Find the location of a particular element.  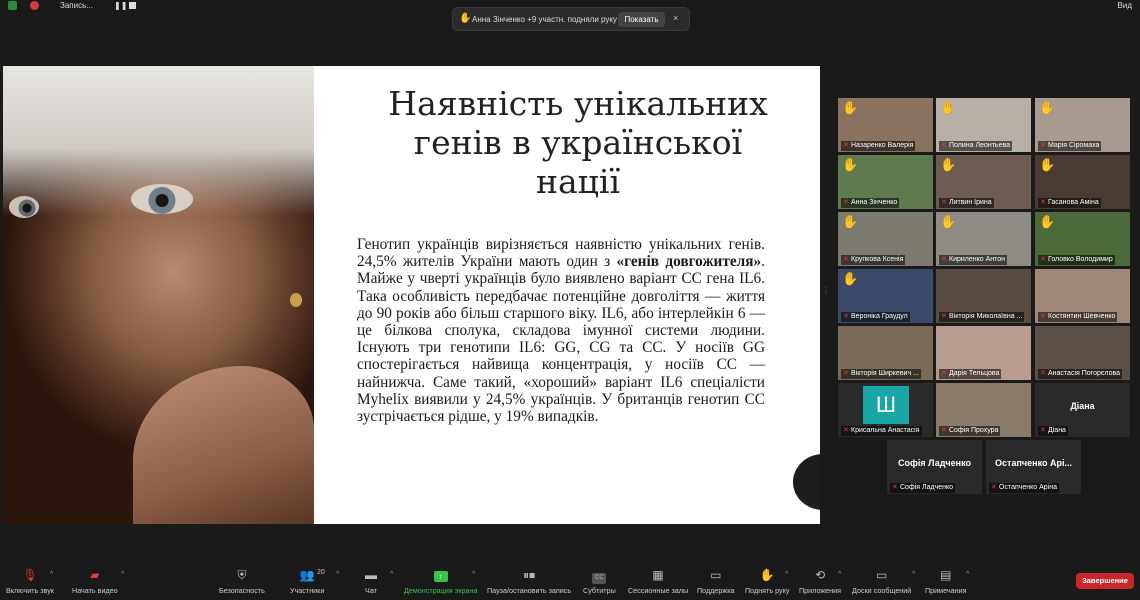

shield-icon: ⛨ is located at coordinates (242, 575).